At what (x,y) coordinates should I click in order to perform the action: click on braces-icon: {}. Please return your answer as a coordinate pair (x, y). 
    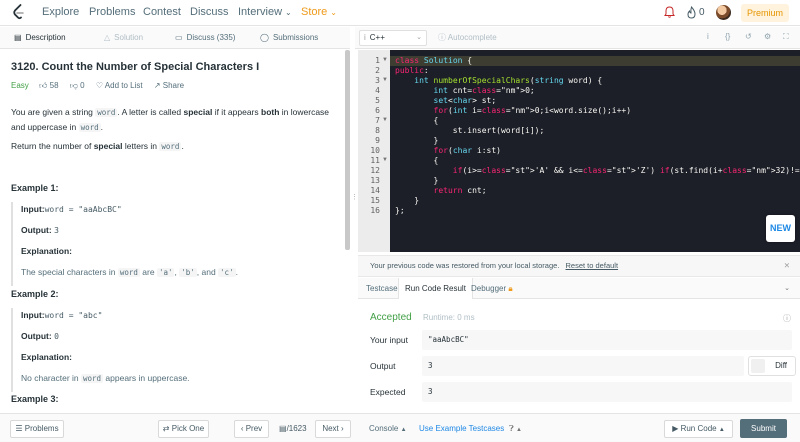
    Looking at the image, I should click on (727, 36).